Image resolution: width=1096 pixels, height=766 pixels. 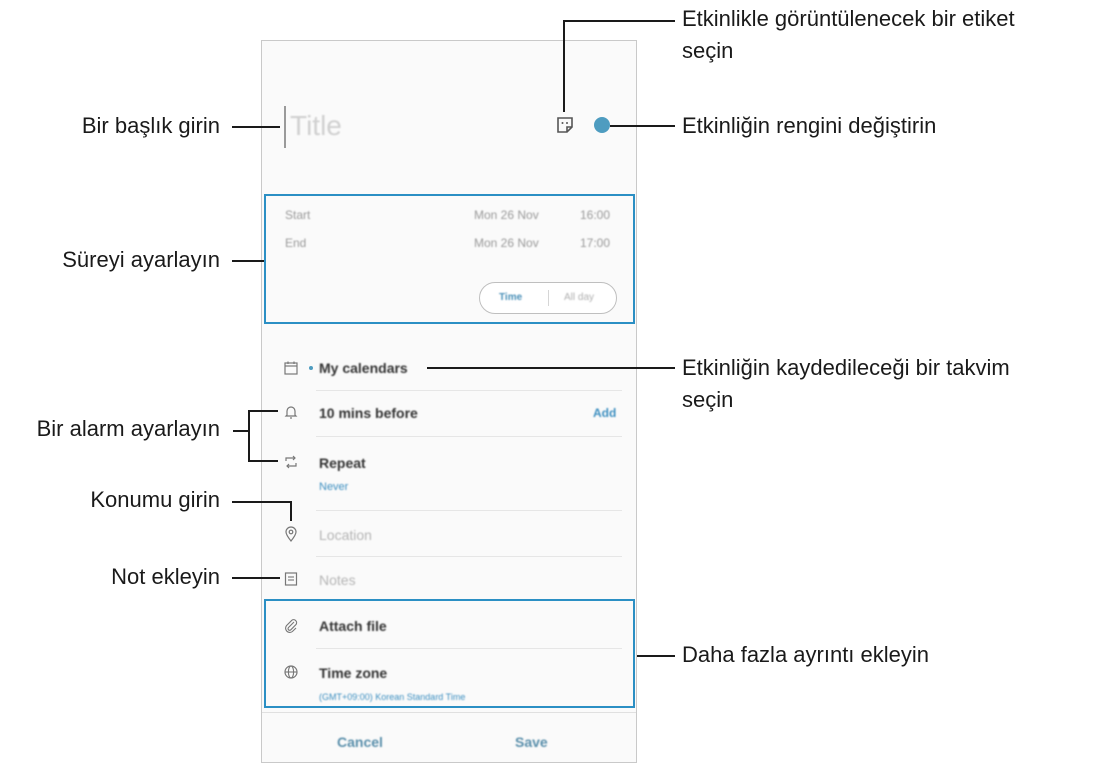 I want to click on repeat-value: Never, so click(x=334, y=487).